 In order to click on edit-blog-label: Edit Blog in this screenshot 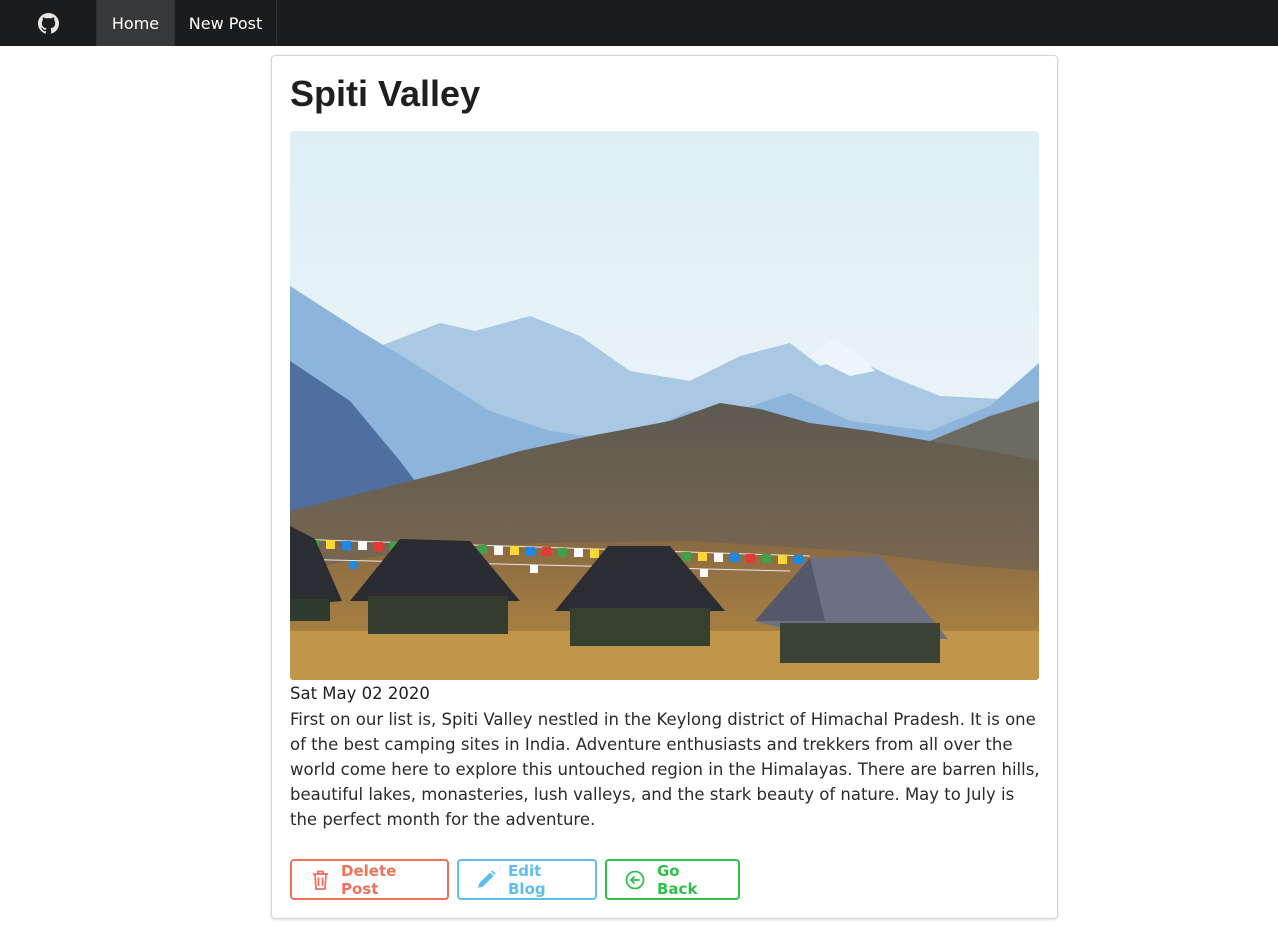, I will do `click(527, 879)`.